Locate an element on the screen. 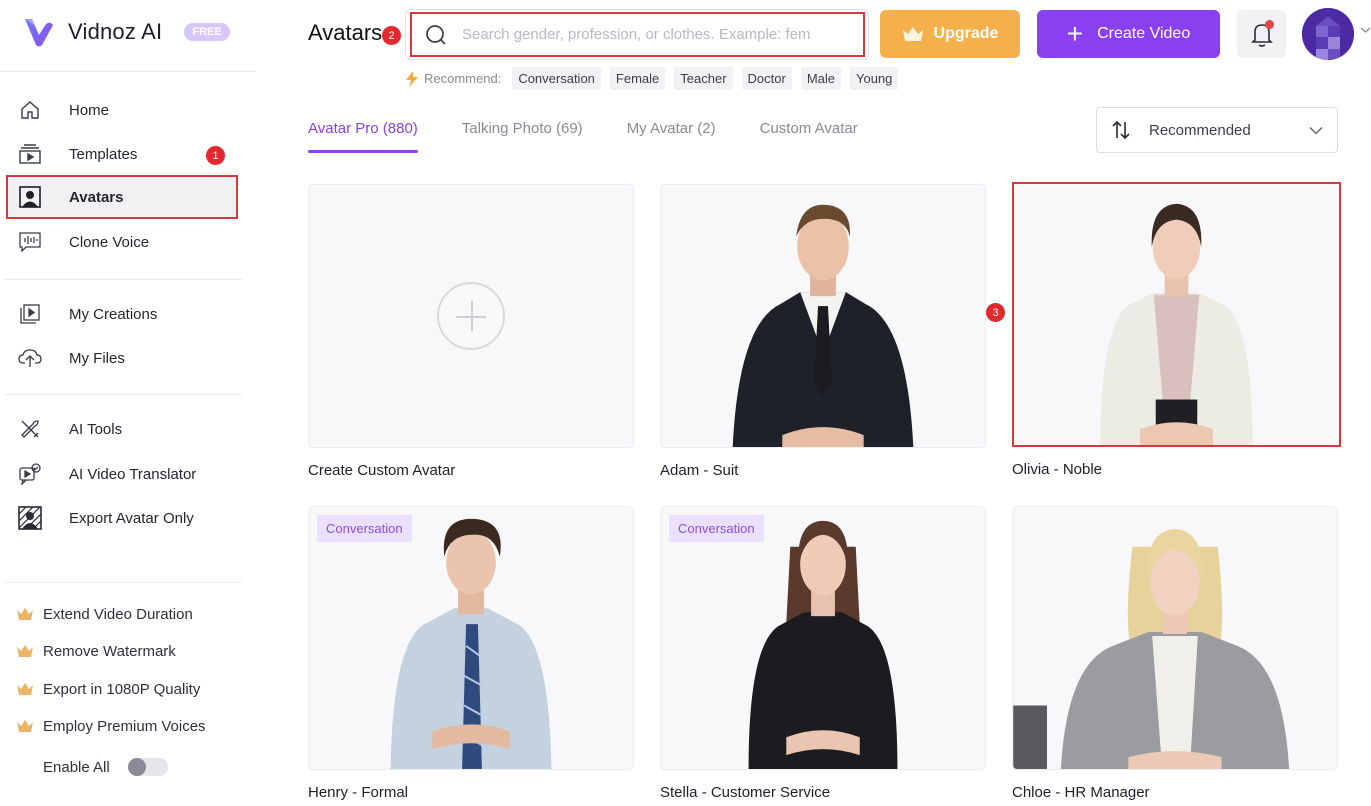 The image size is (1371, 806). perk-extend-video-duration: Extend Video Duration is located at coordinates (104, 614).